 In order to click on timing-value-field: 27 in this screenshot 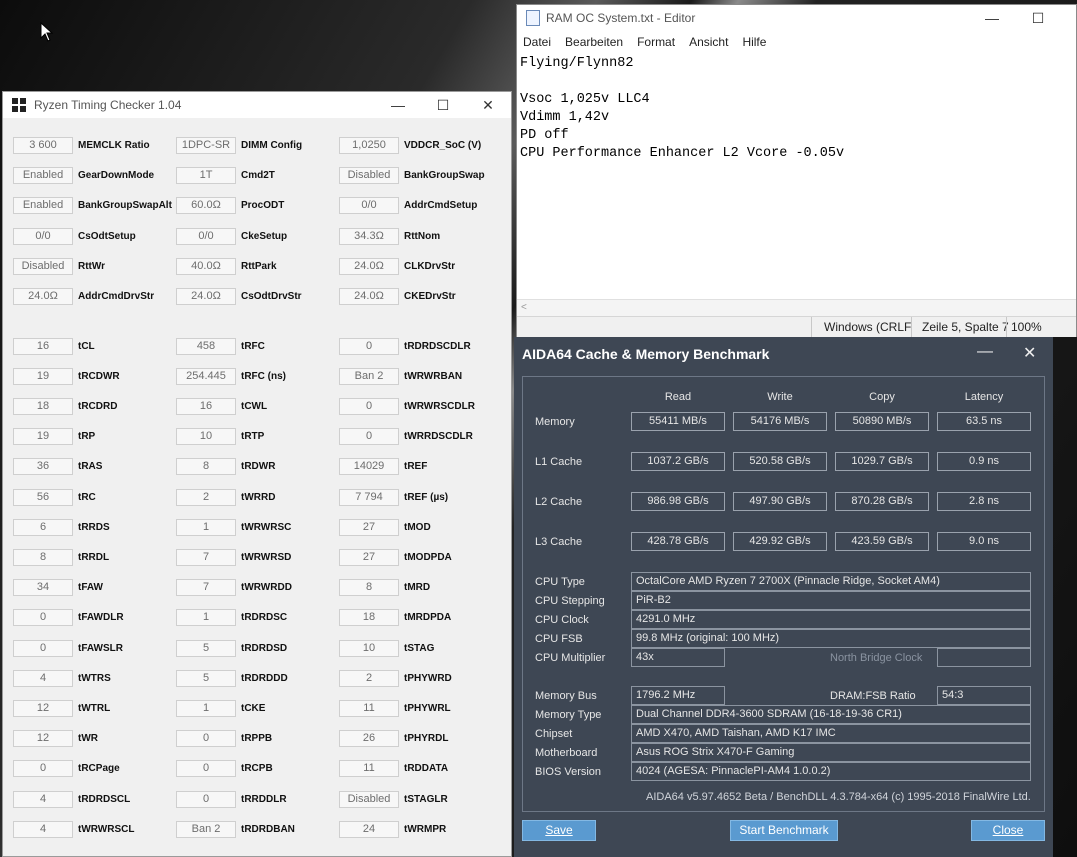, I will do `click(369, 527)`.